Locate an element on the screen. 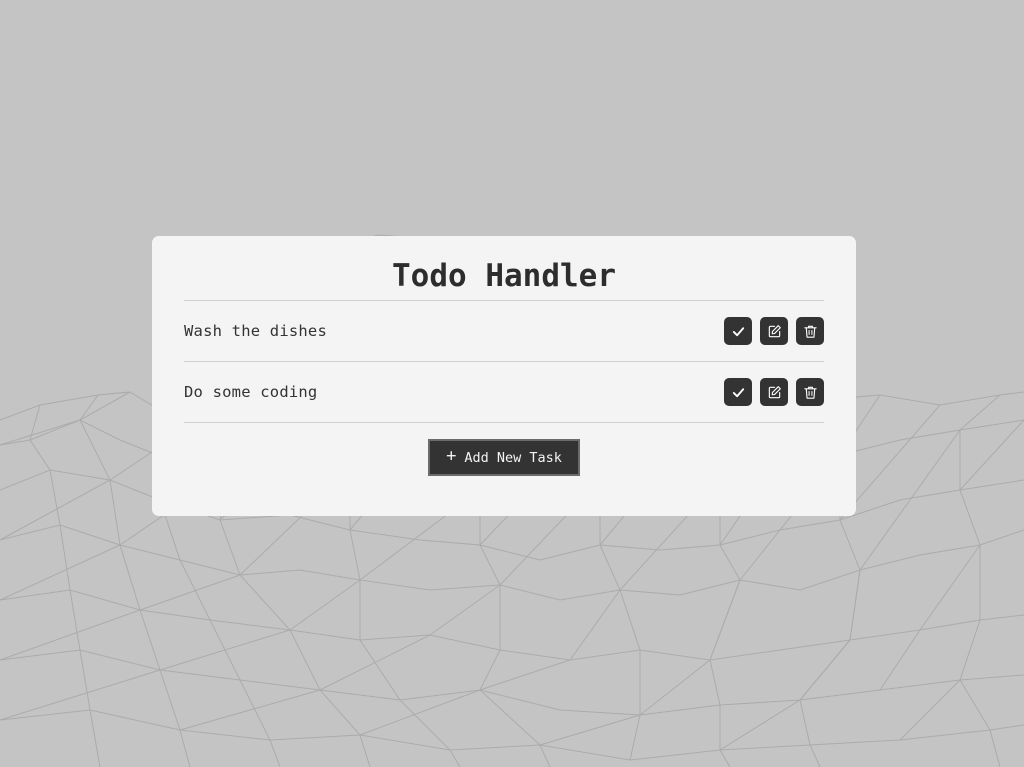 This screenshot has width=1024, height=767. plus-icon: + is located at coordinates (451, 456).